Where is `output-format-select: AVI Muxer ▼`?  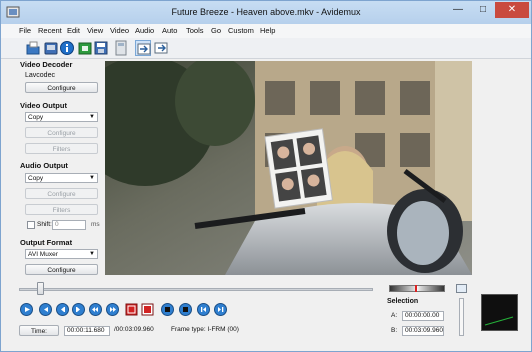
output-format-select: AVI Muxer ▼ is located at coordinates (61, 254).